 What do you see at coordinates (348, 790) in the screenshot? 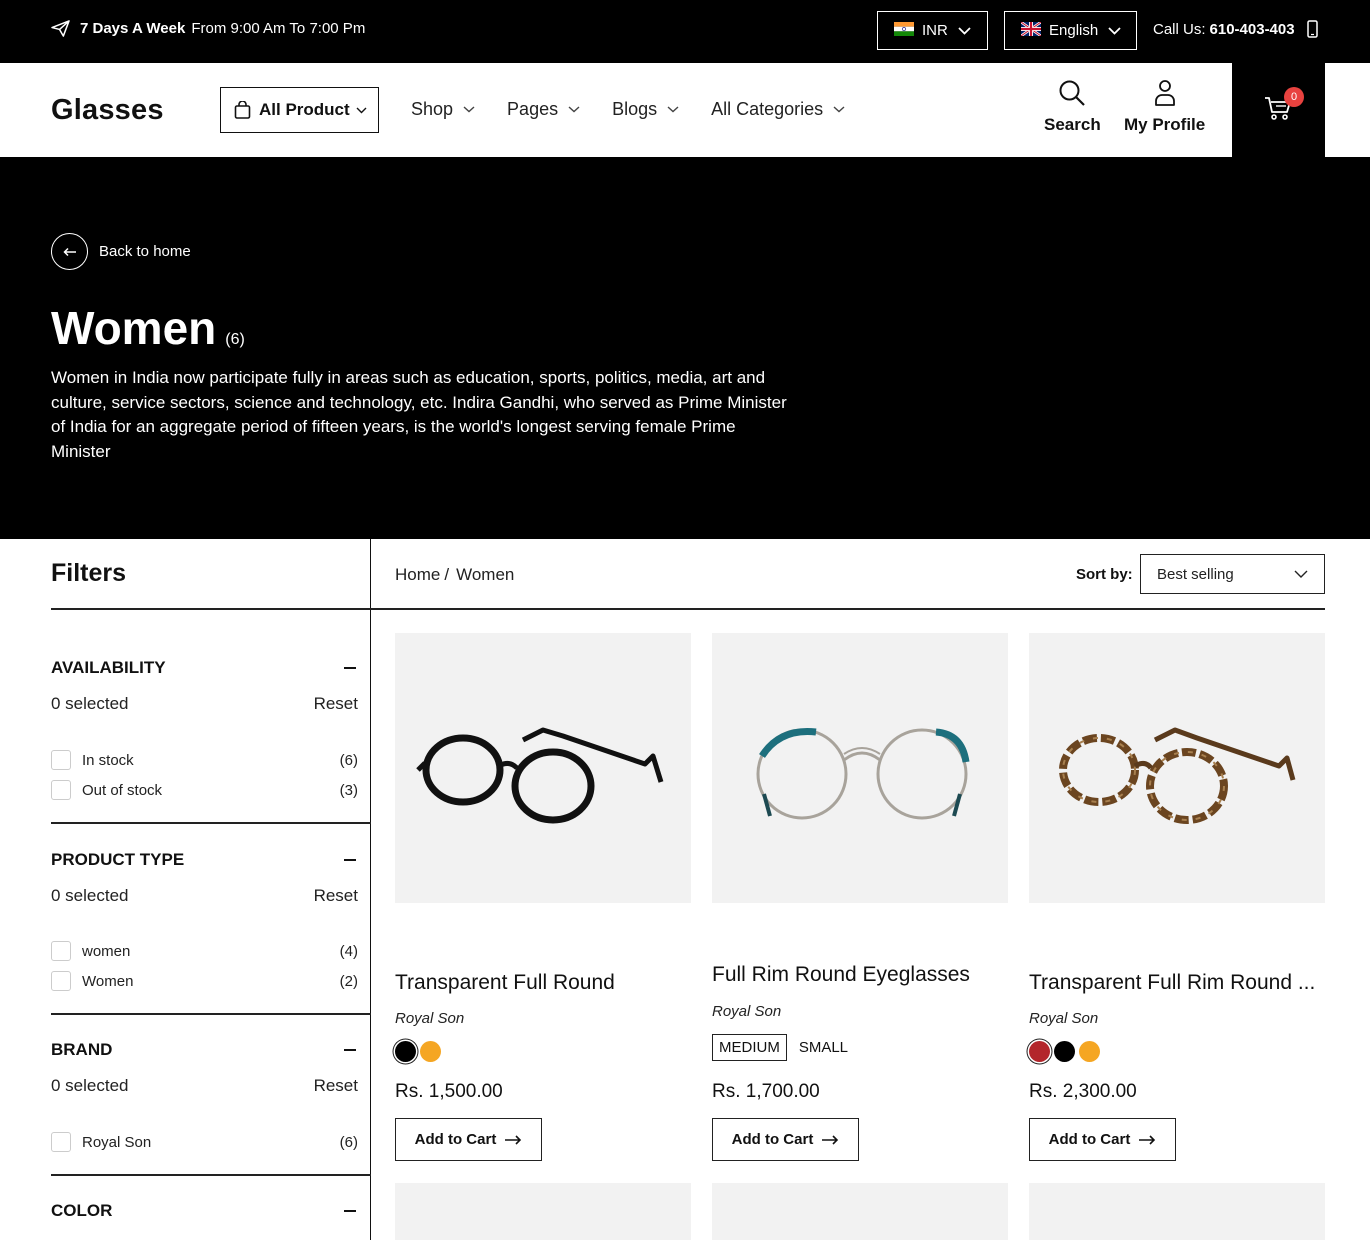
I see `option-count: (3)` at bounding box center [348, 790].